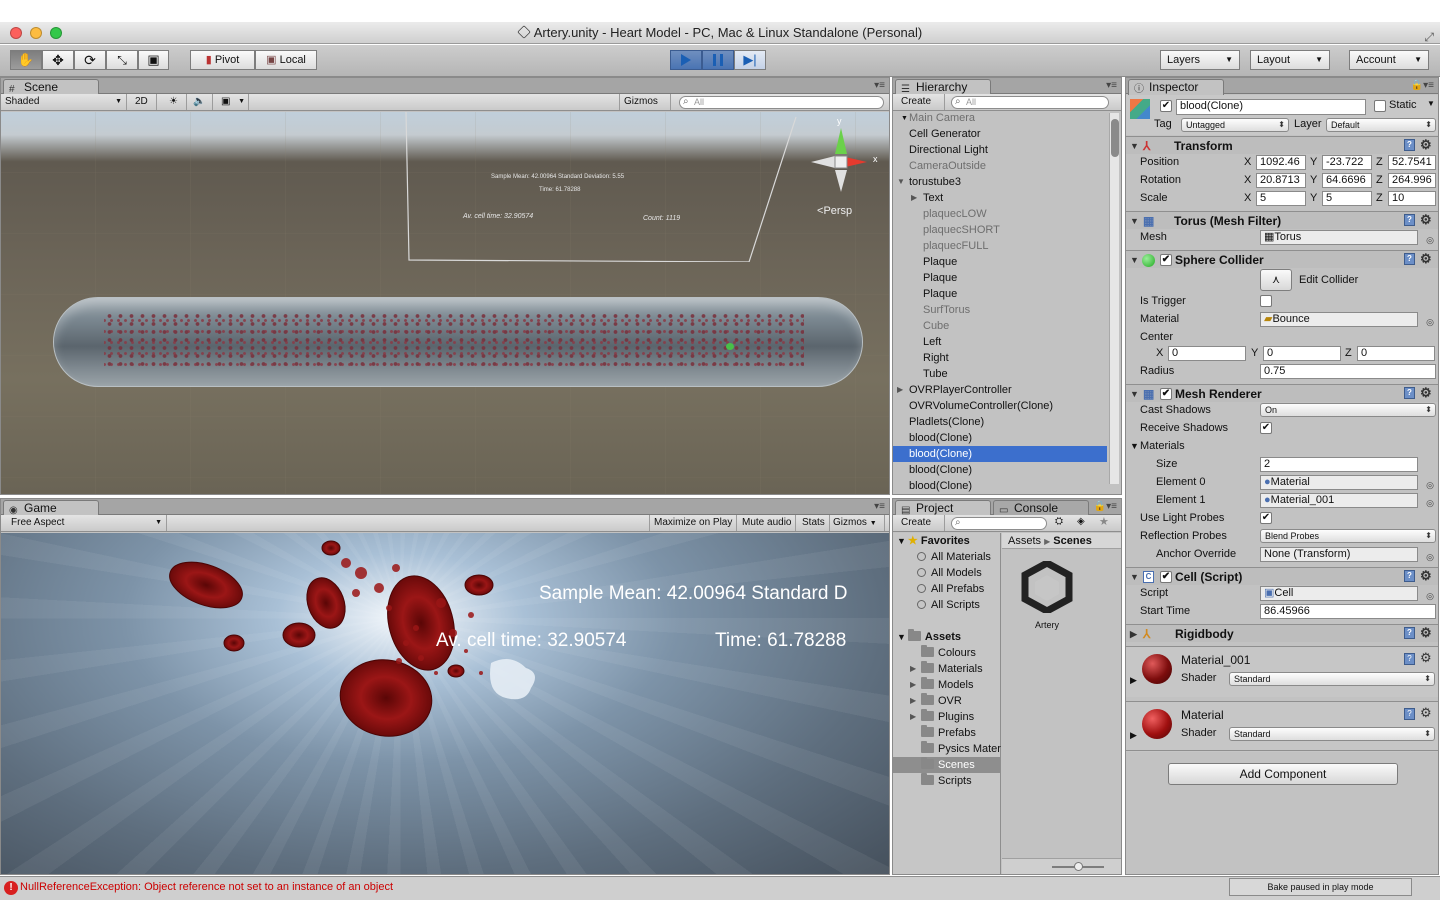  Describe the element at coordinates (1430, 240) in the screenshot. I see `object-picker-icon: ◎` at that location.